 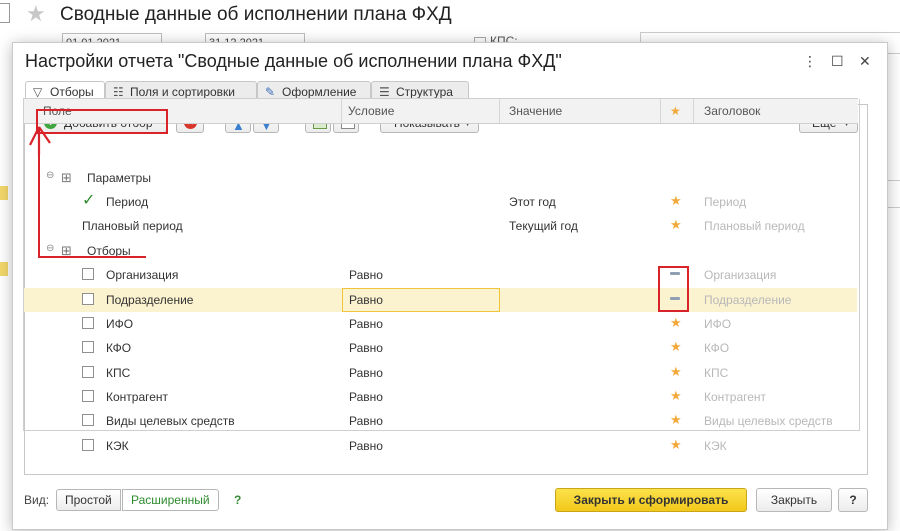 What do you see at coordinates (440, 202) in the screenshot?
I see `table-row: ✓ Период Этот год ★ Период` at bounding box center [440, 202].